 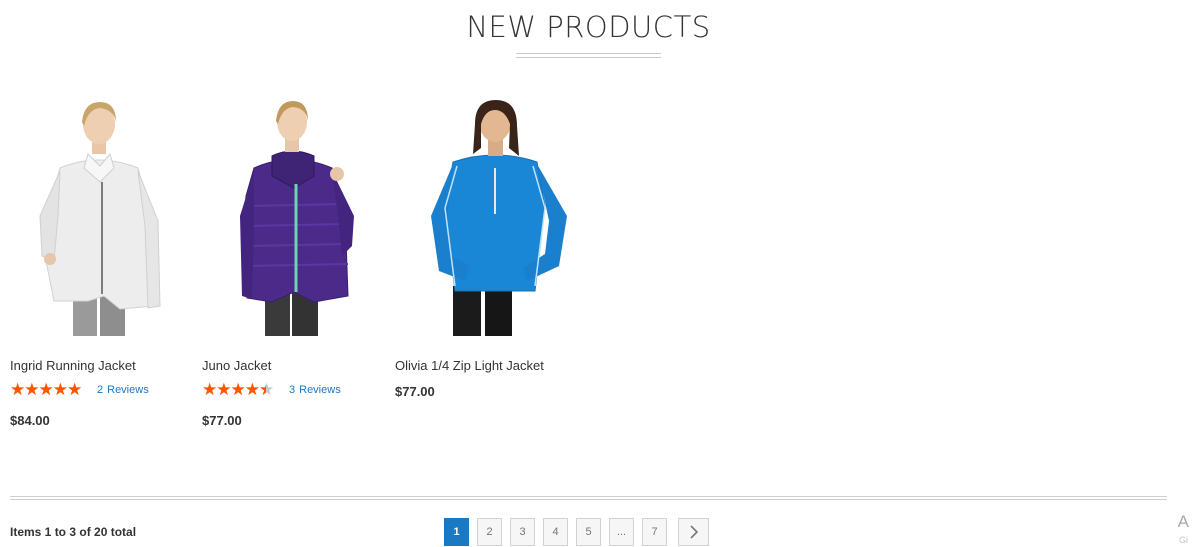 I want to click on next-page-button, so click(x=693, y=532).